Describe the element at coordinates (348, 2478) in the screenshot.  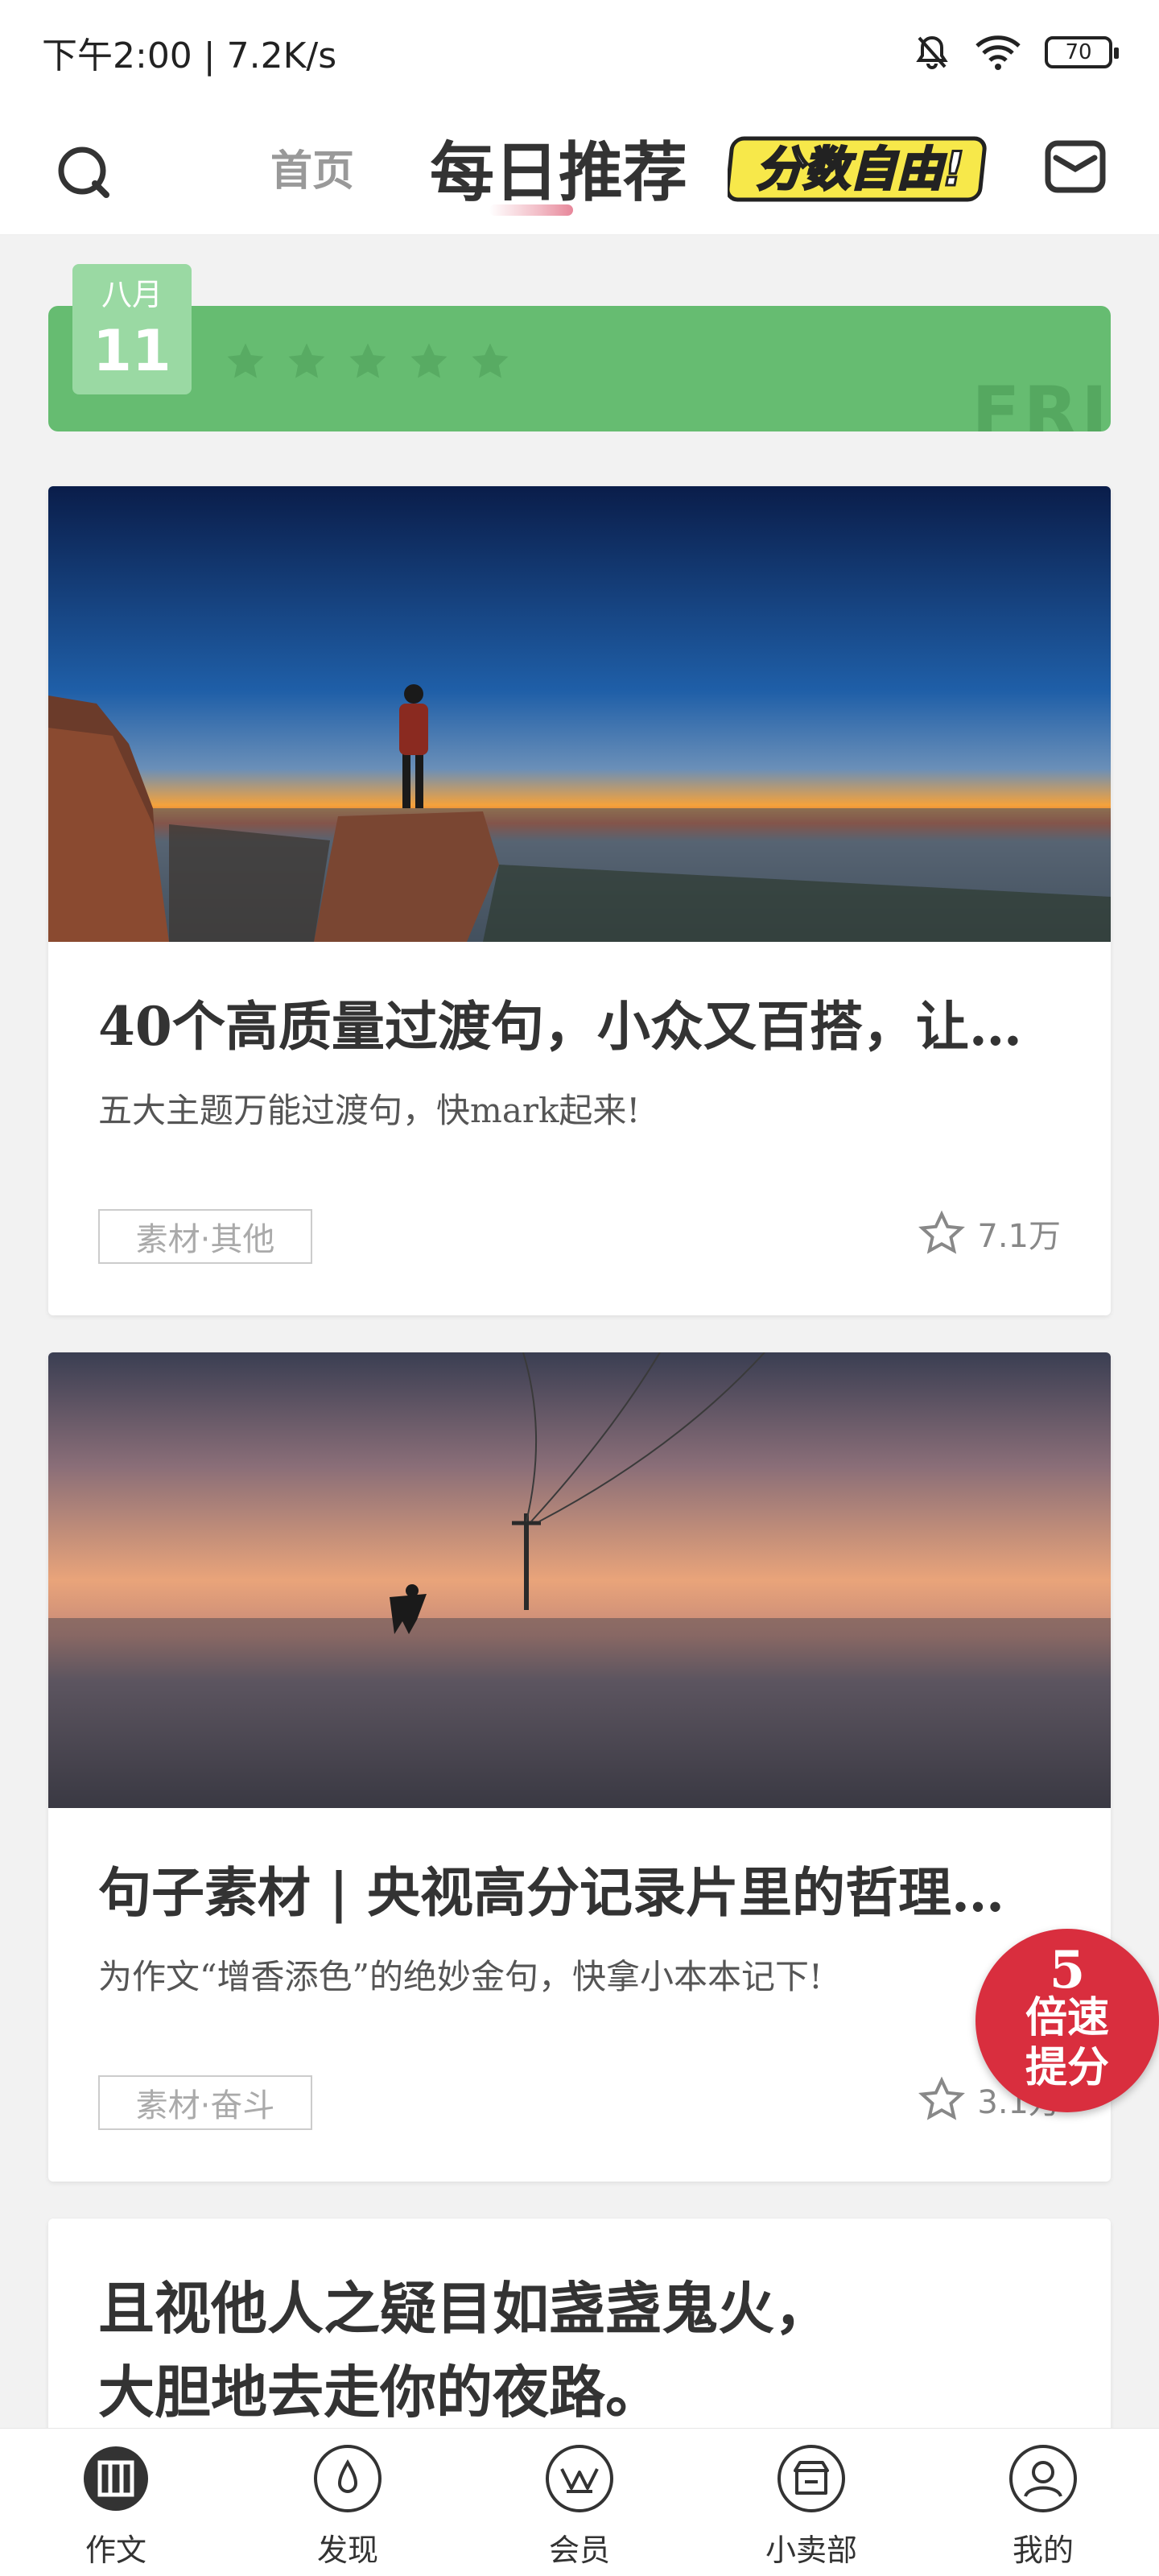
I see `compass-drop-icon` at that location.